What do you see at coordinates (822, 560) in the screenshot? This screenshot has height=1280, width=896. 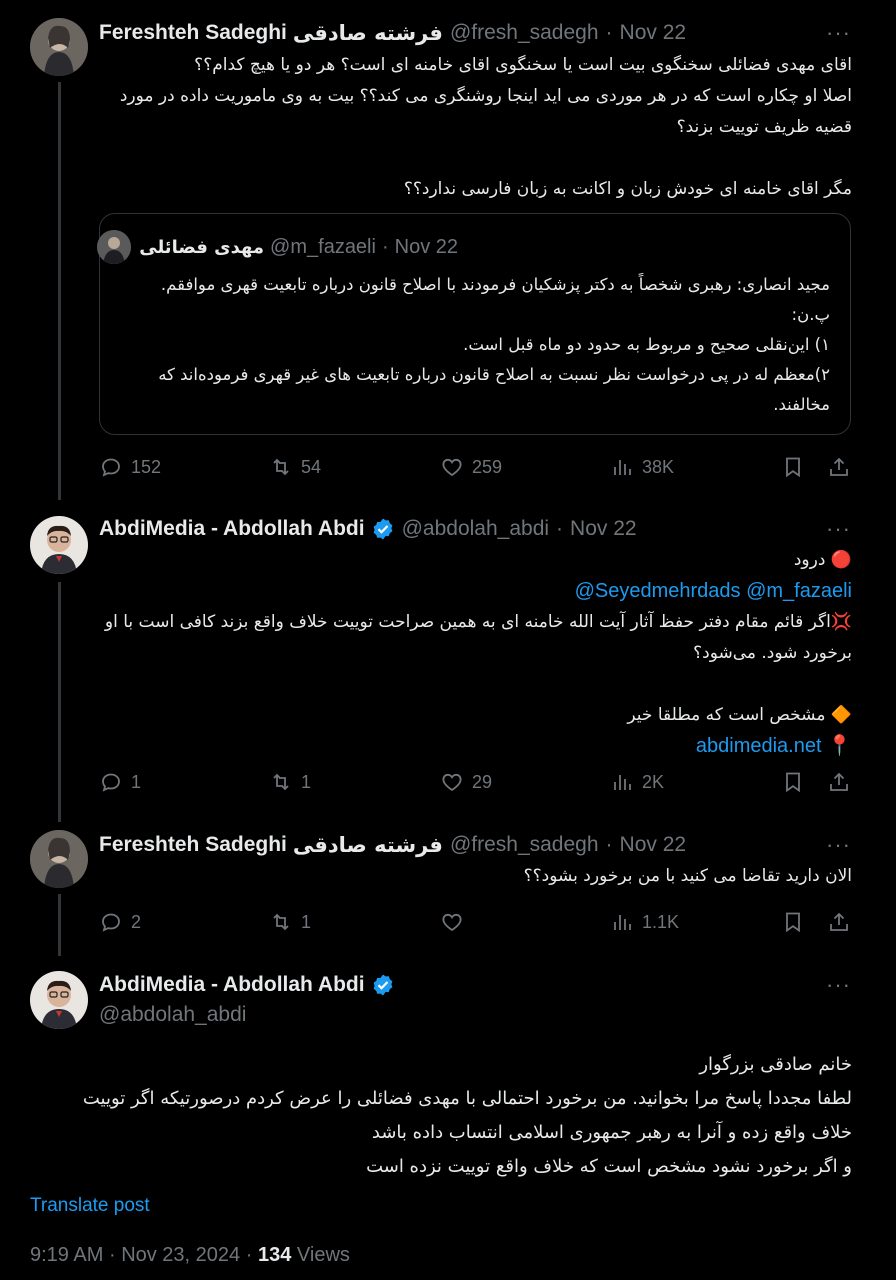 I see `tweet-line: 🔴 درود` at bounding box center [822, 560].